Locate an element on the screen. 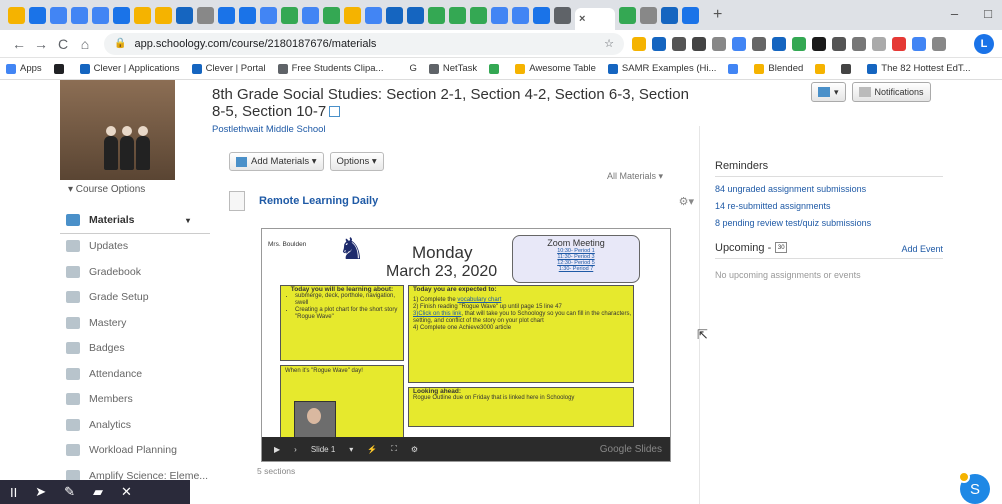 The width and height of the screenshot is (1002, 504). add-materials-button: Add Materials ▾ is located at coordinates (276, 161).